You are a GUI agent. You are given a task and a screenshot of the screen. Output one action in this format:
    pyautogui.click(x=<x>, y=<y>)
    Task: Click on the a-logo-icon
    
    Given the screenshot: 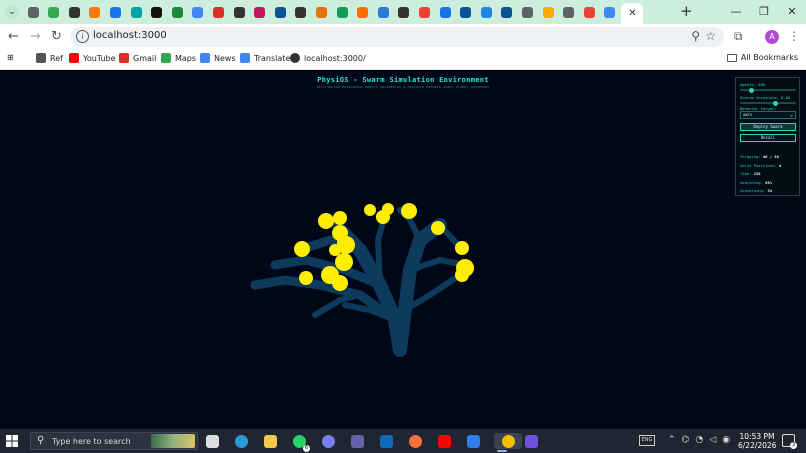 What is the action you would take?
    pyautogui.click(x=157, y=12)
    